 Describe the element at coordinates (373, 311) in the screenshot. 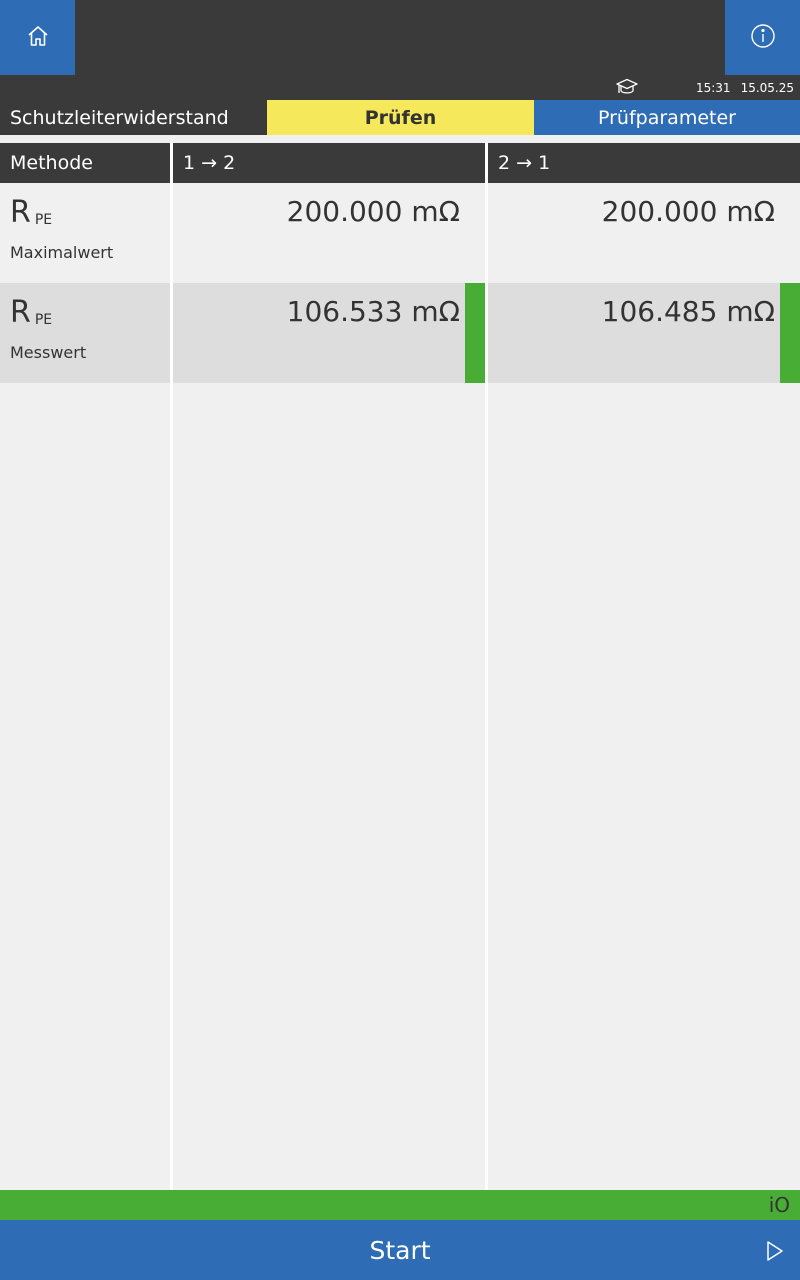

I see `value-measured-1-2: 106.533 mΩ` at that location.